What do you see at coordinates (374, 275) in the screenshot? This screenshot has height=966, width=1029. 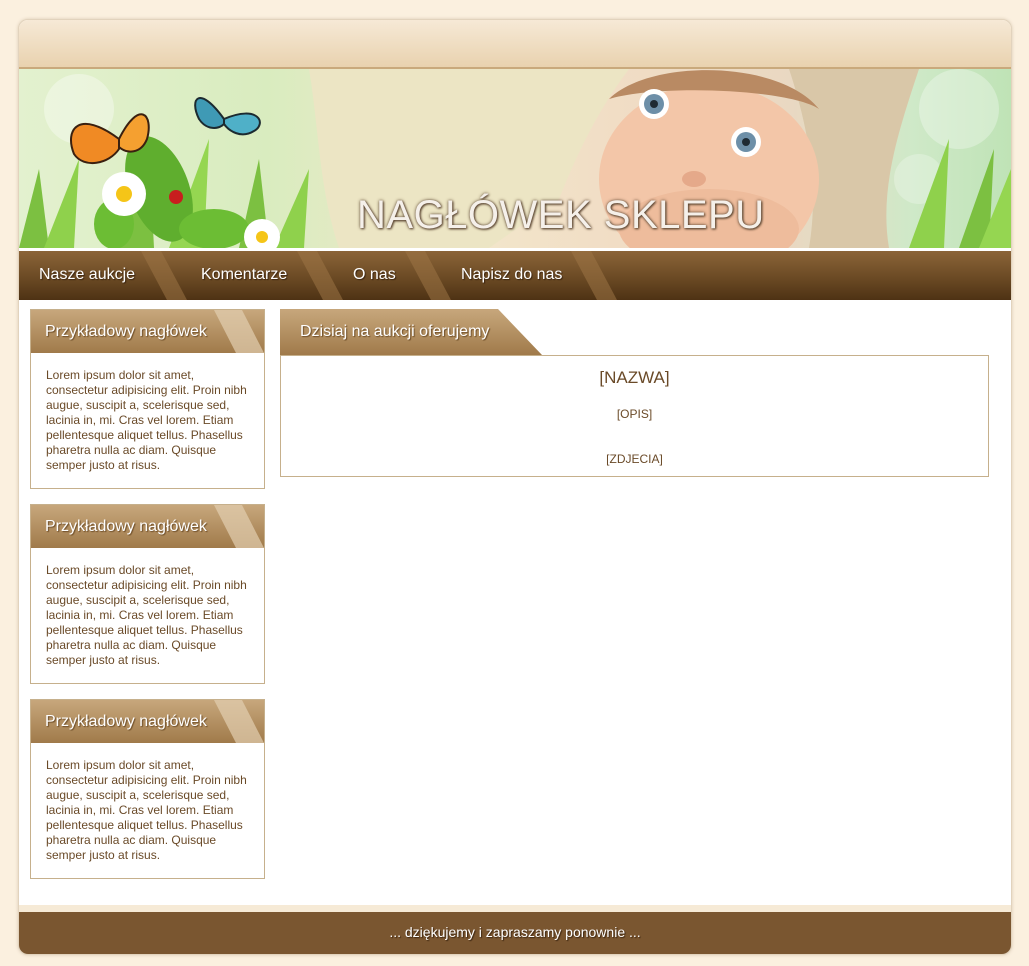 I see `nav-item-about: O nas` at bounding box center [374, 275].